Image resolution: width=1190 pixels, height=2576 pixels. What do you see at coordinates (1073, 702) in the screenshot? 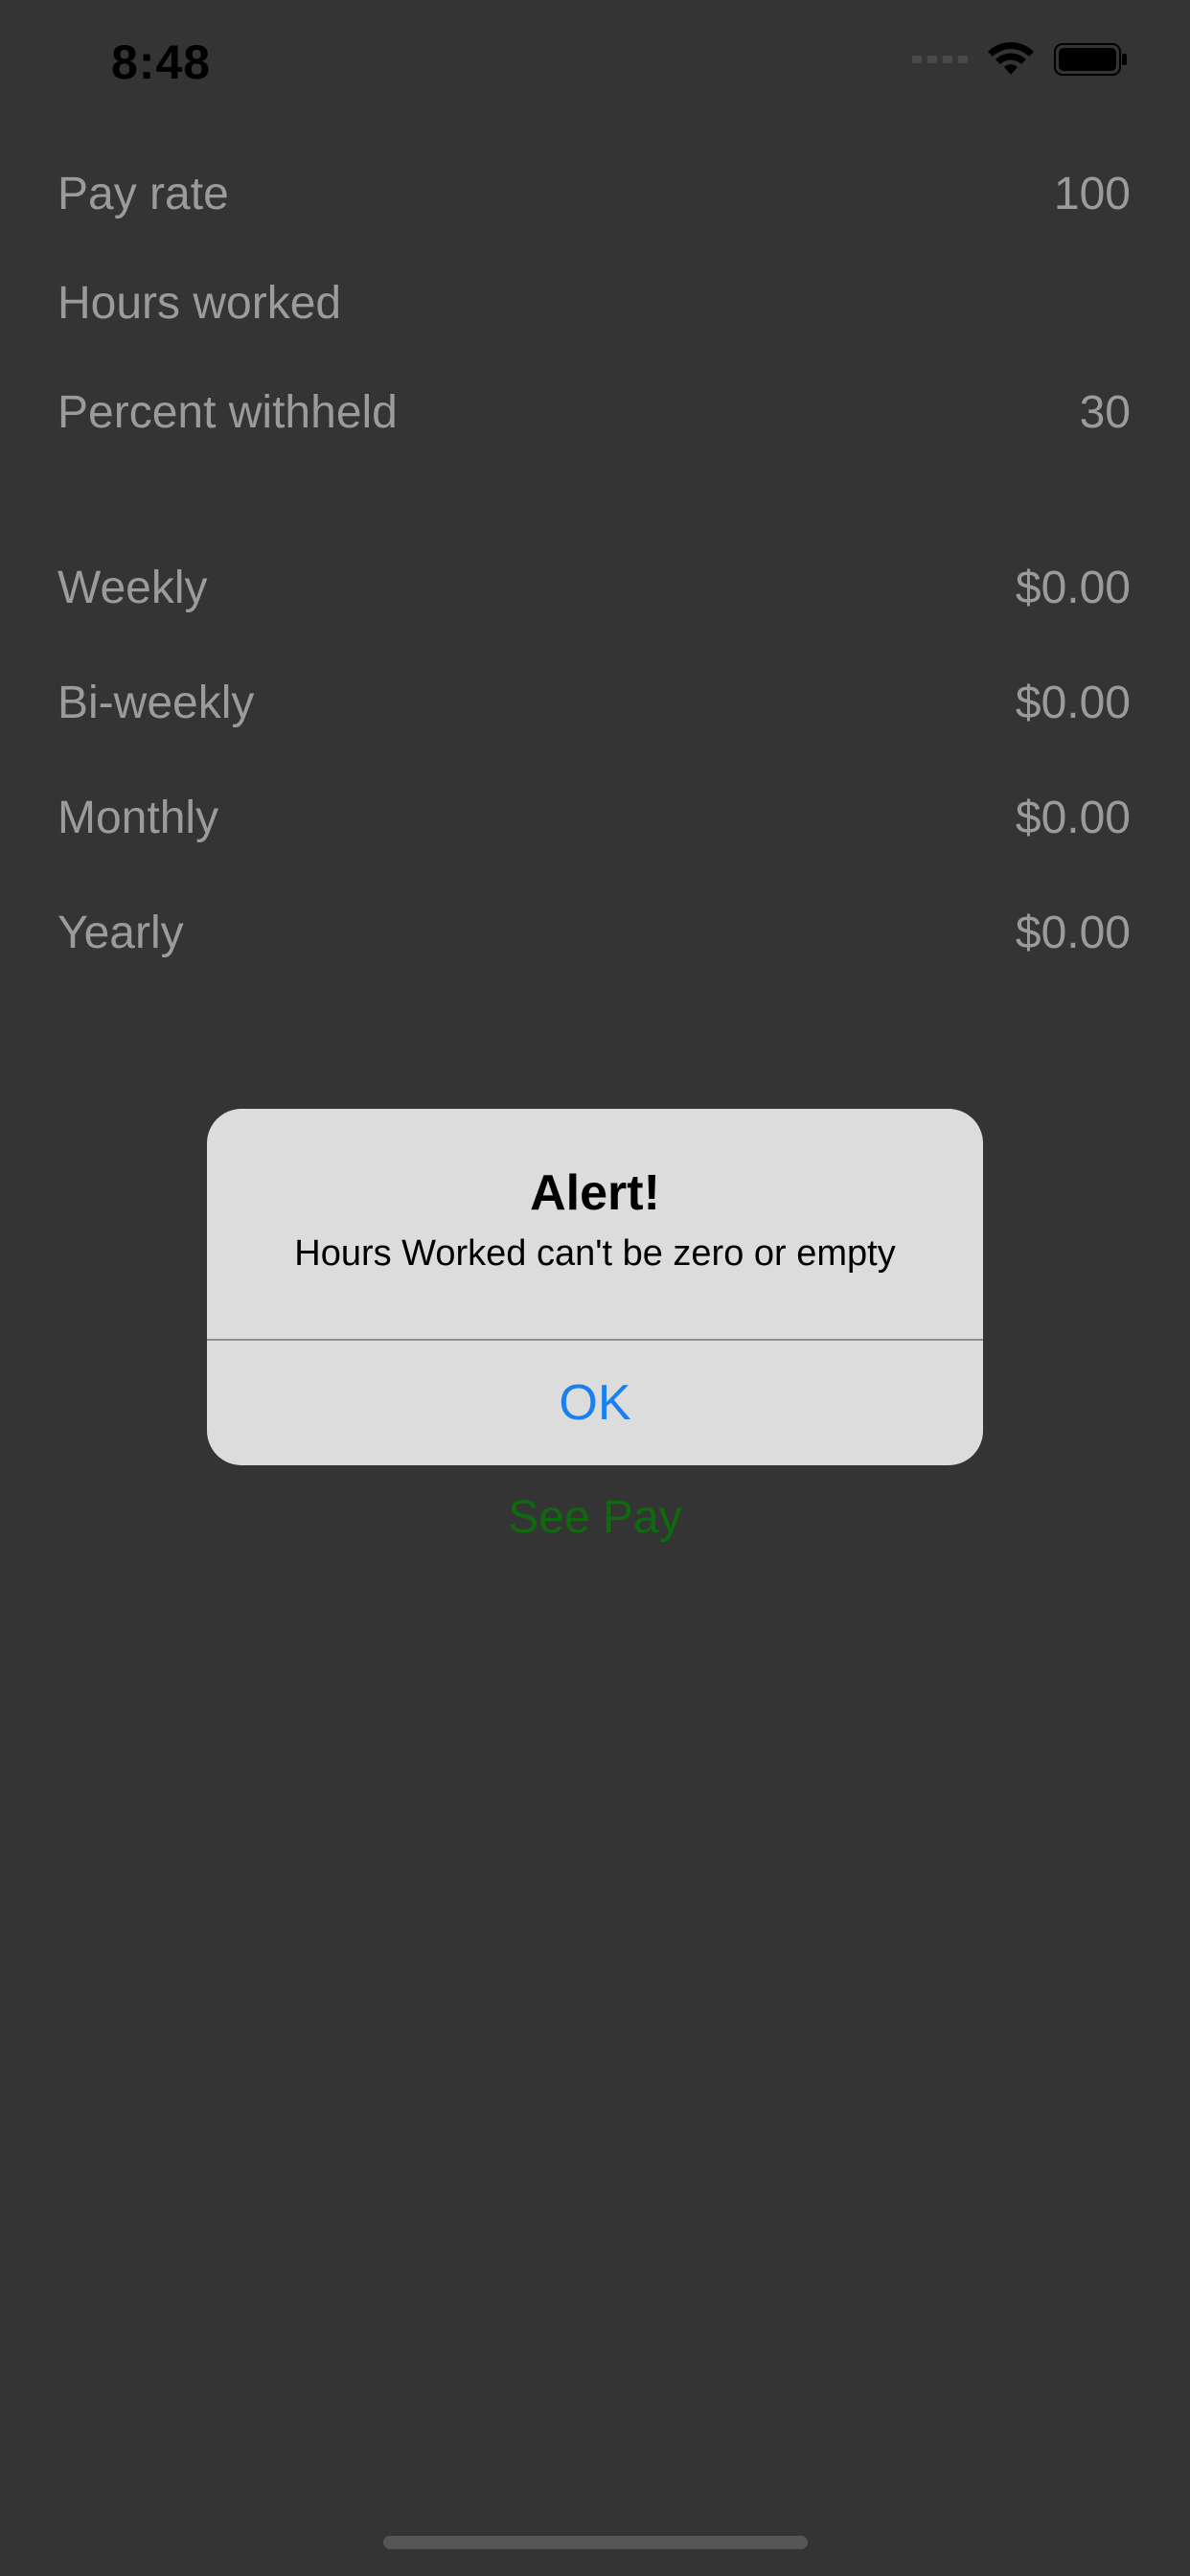
I see `biweekly-value: $0.00` at bounding box center [1073, 702].